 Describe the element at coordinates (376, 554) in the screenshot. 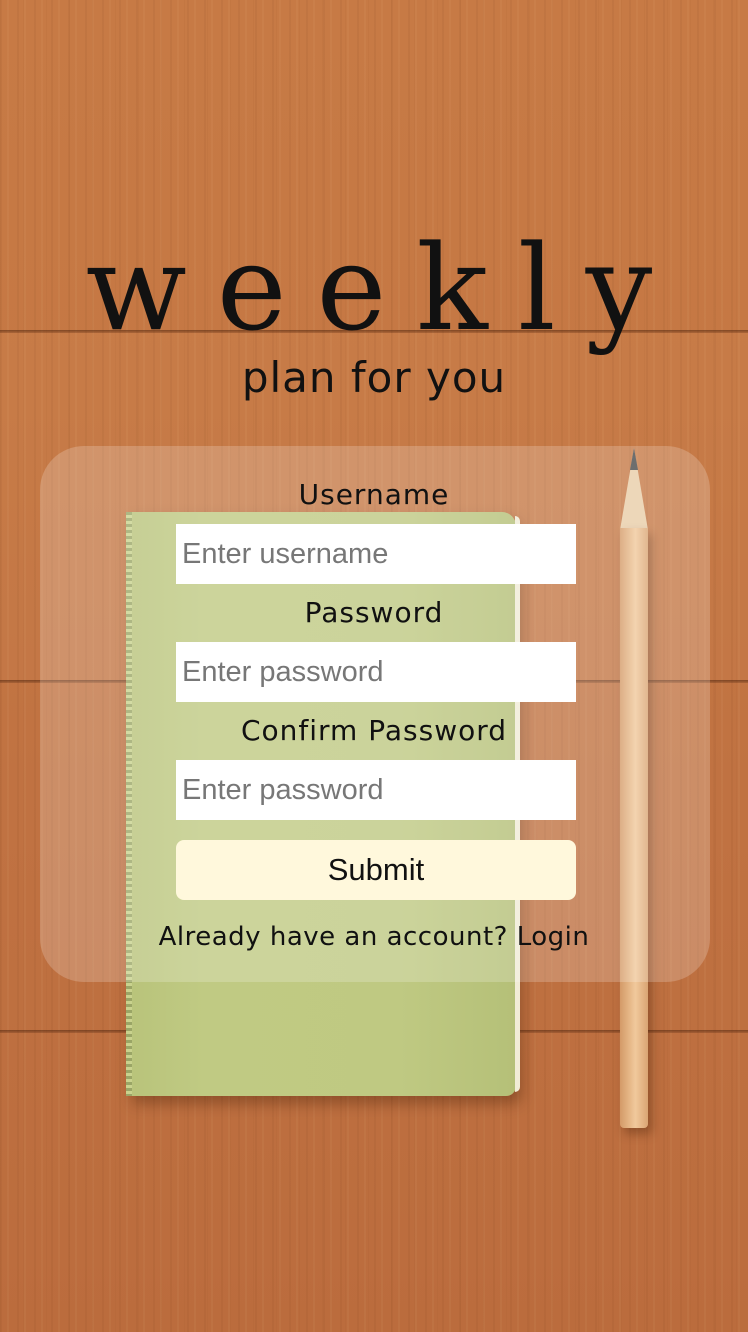

I see `username-input` at that location.